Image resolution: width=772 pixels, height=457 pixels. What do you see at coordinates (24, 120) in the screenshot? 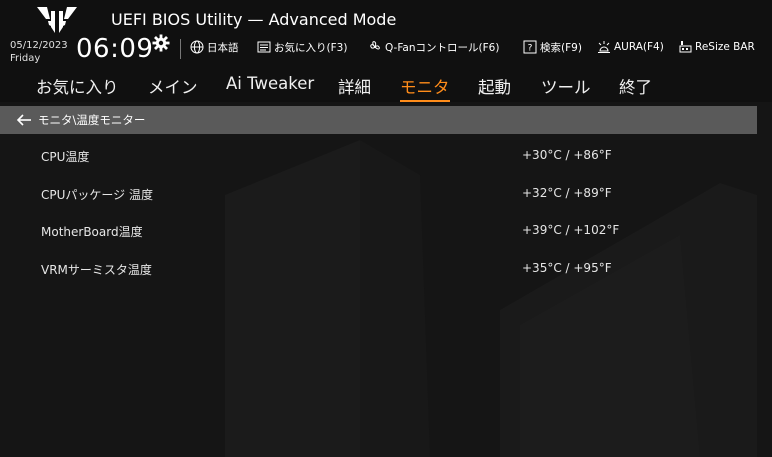
I see `back-arrow-icon` at bounding box center [24, 120].